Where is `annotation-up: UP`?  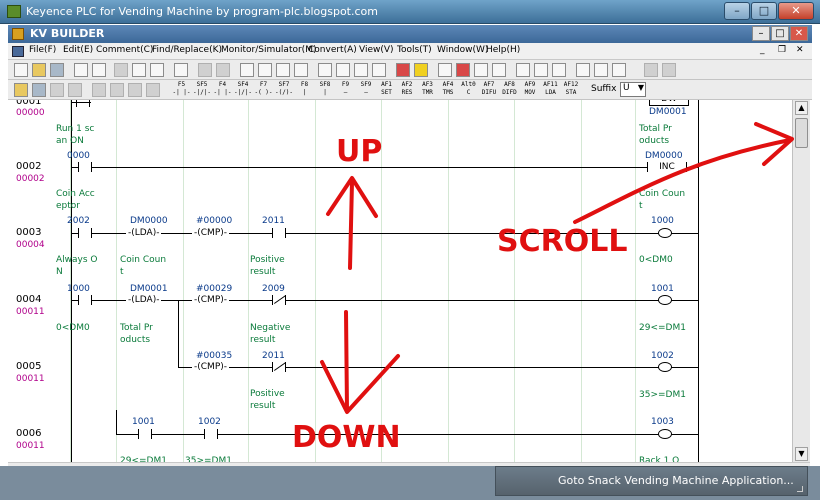 annotation-up: UP is located at coordinates (359, 151).